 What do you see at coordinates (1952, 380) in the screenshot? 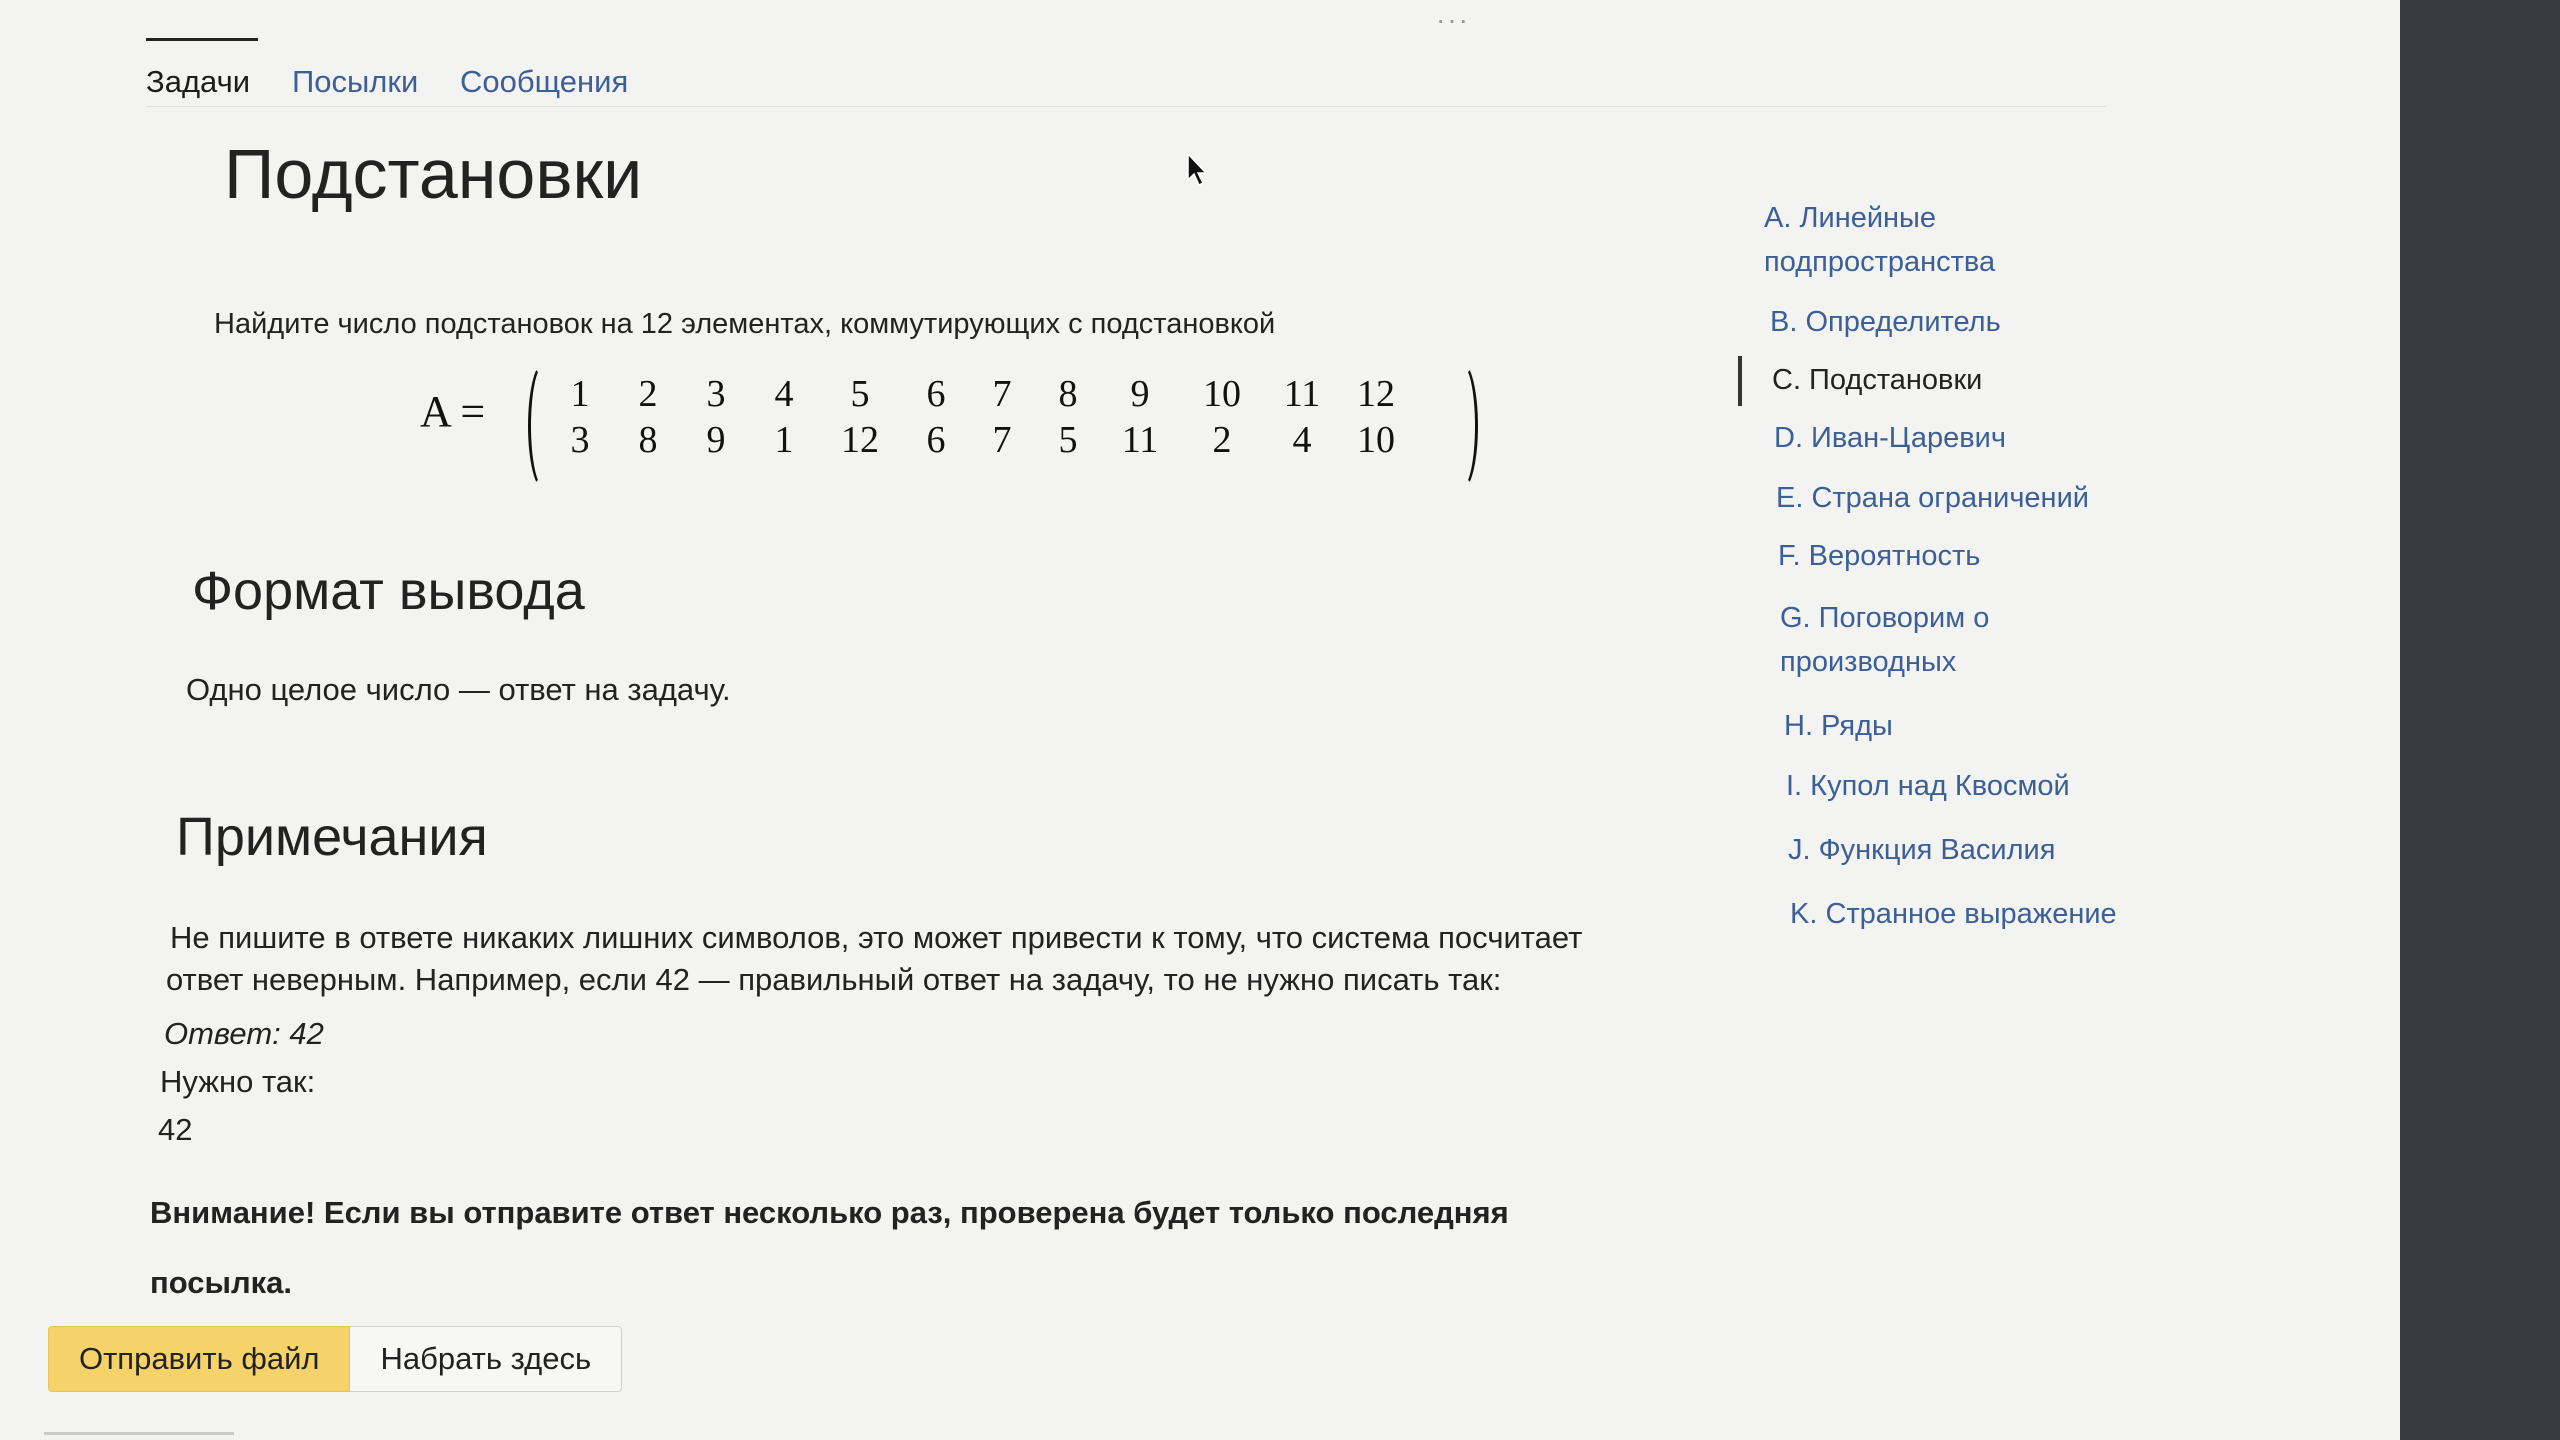
I see `sidebar-item-c: C. Подстановки` at bounding box center [1952, 380].